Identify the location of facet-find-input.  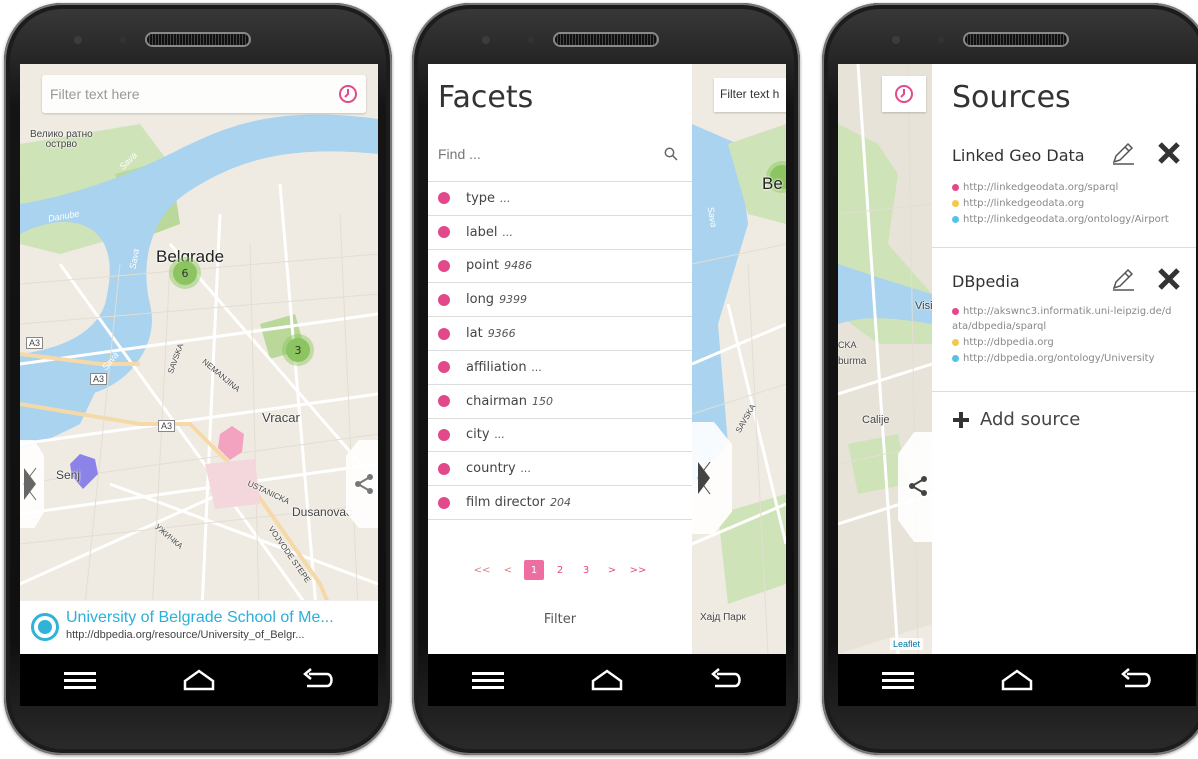
(538, 154).